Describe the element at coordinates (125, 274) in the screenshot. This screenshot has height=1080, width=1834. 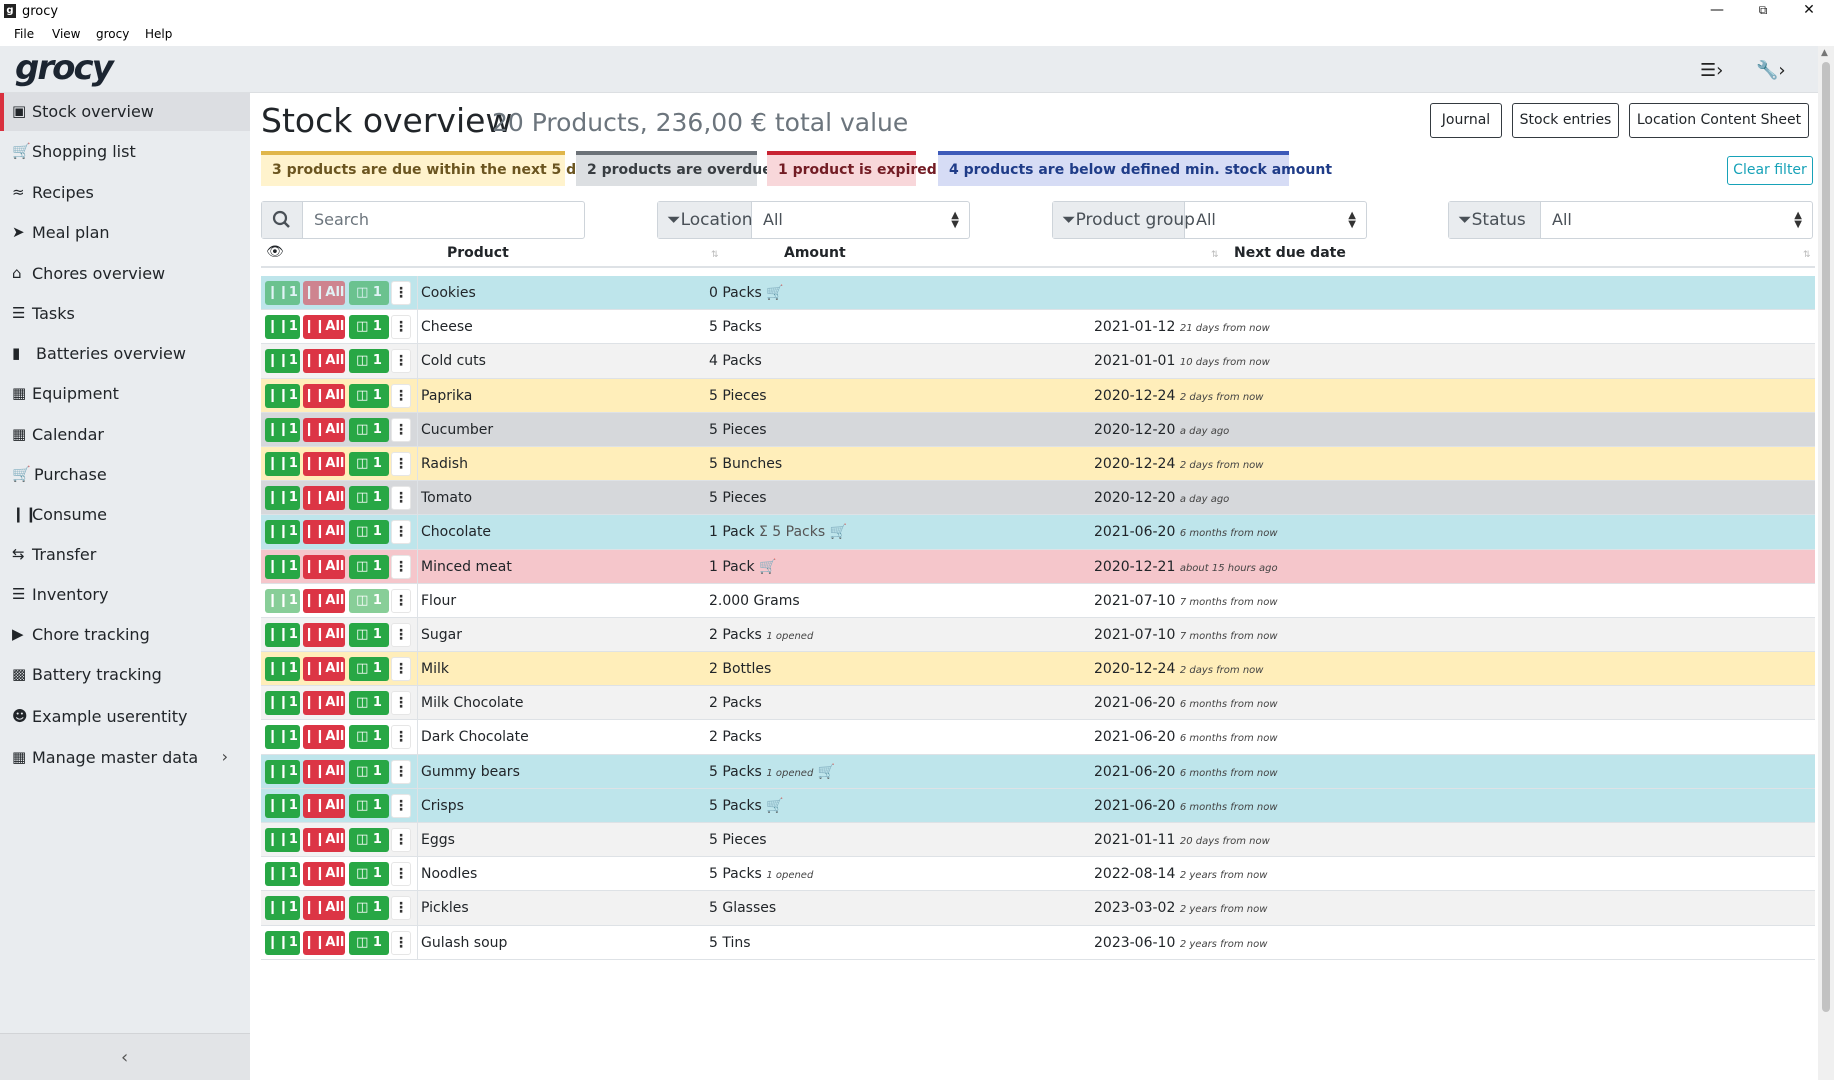
I see `sidebar-item-chores-overview: ⌂ Chores overview` at that location.